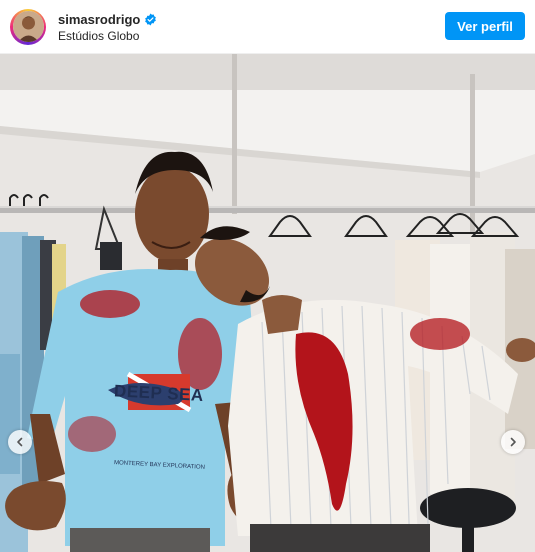  I want to click on view-profile-button: Ver perfil, so click(485, 26).